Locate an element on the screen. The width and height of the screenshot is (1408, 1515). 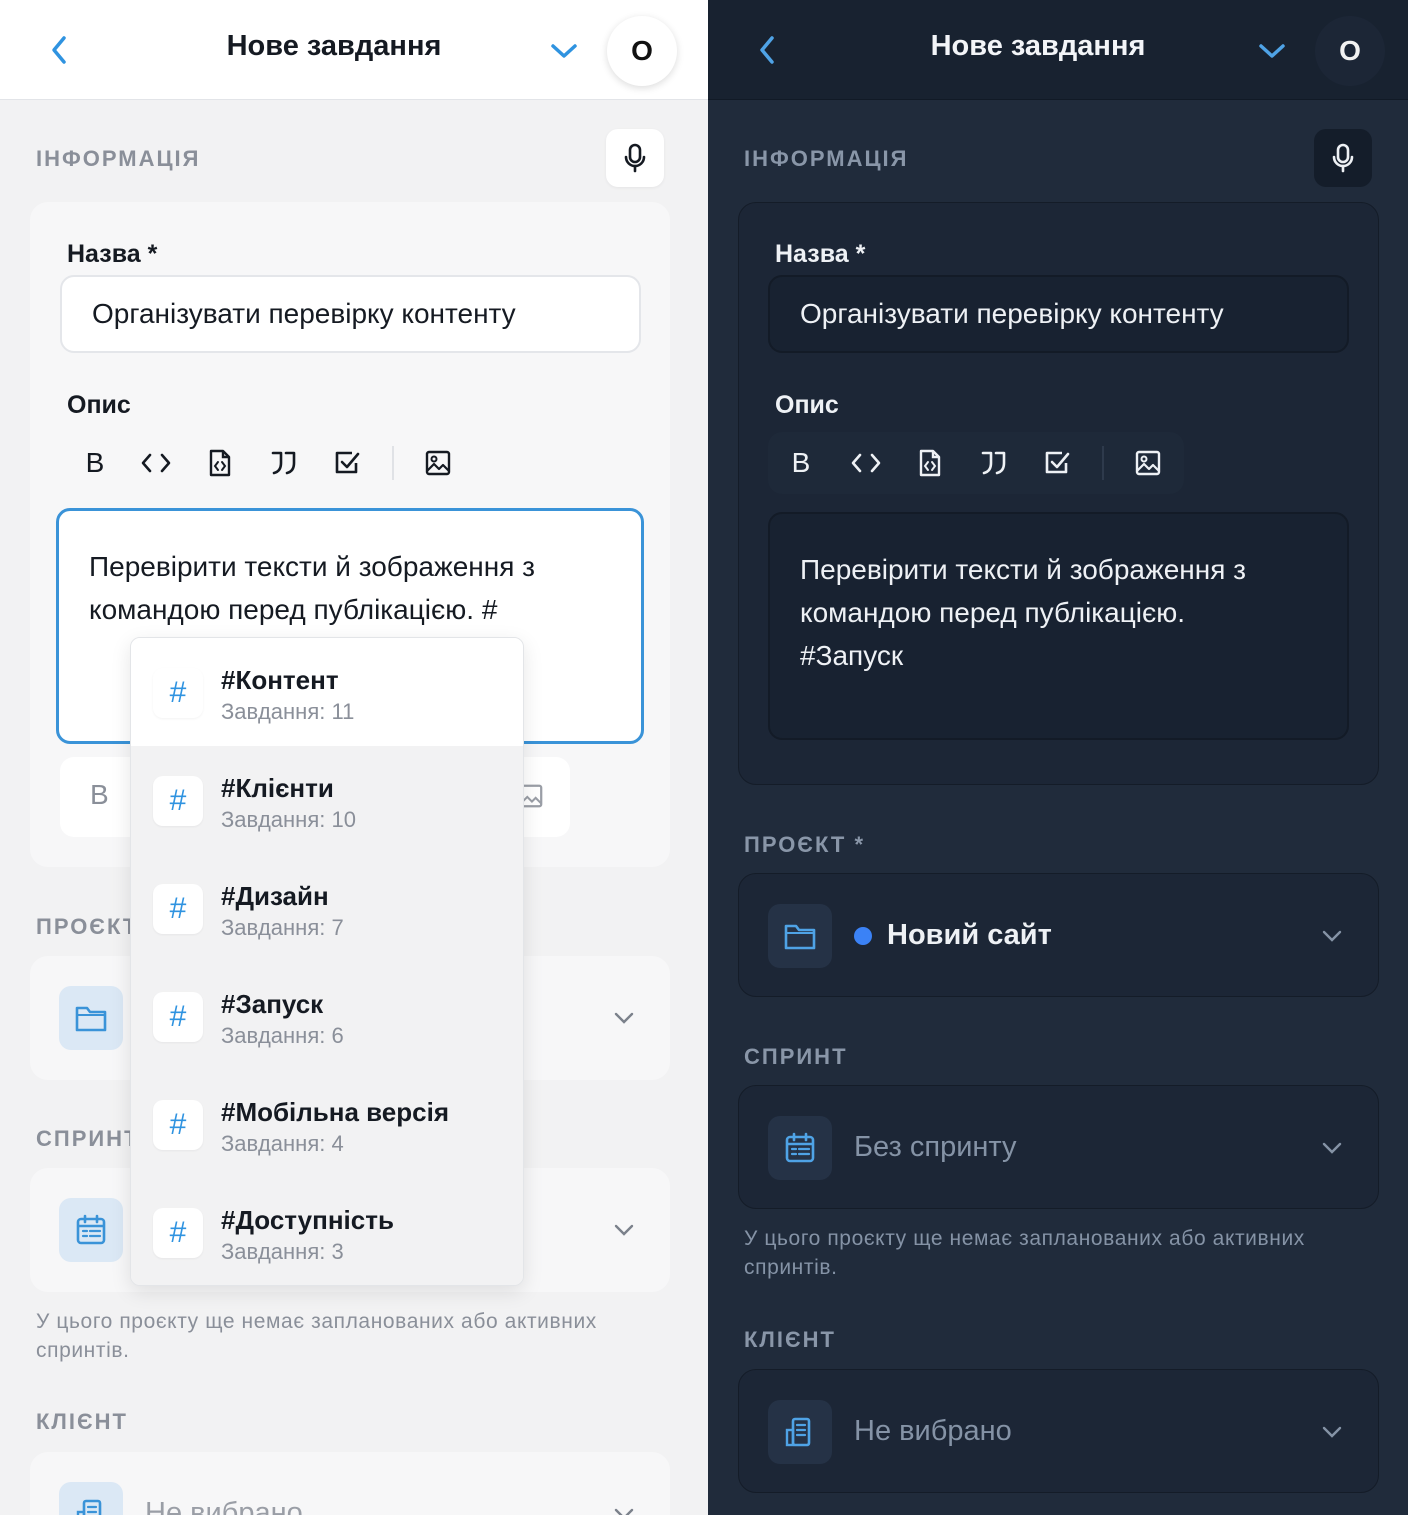
sprint-value: Без спринту is located at coordinates (935, 1147).